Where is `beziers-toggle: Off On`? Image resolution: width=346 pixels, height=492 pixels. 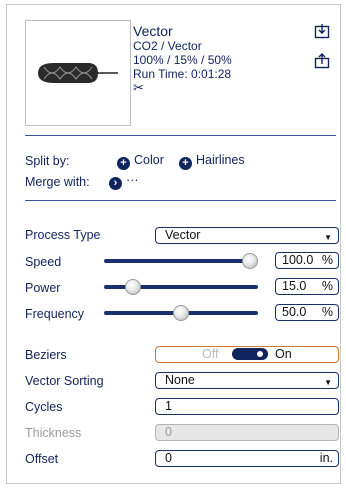
beziers-toggle: Off On is located at coordinates (247, 354).